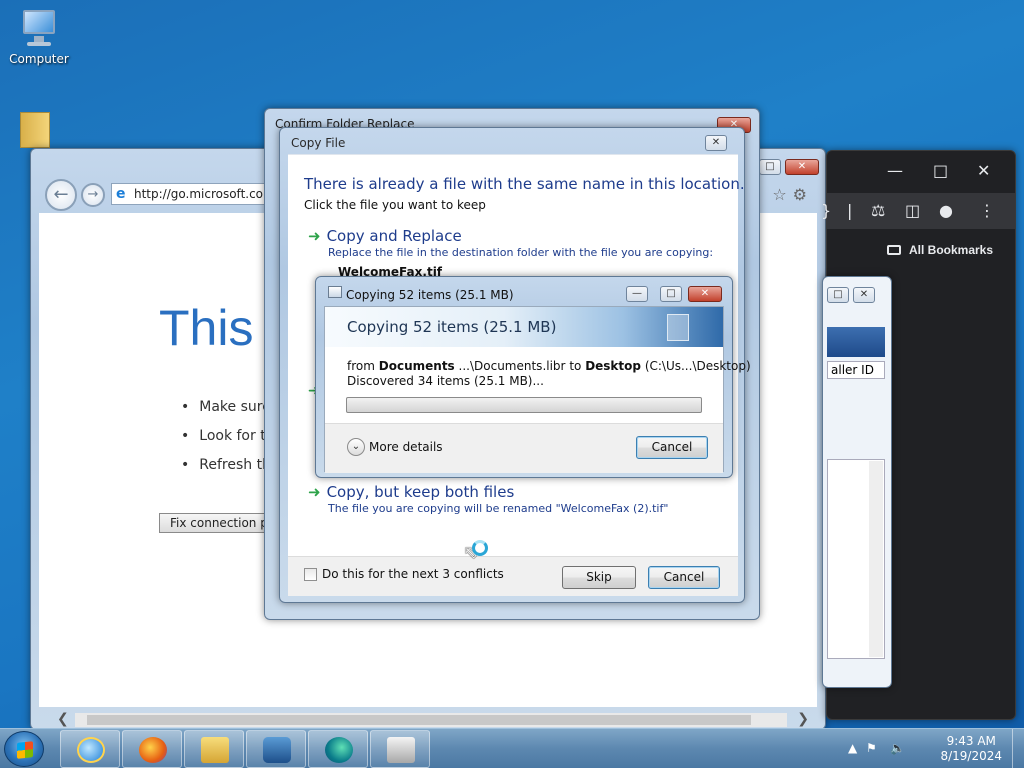 The image size is (1024, 768). I want to click on taskbar-edge, so click(338, 749).